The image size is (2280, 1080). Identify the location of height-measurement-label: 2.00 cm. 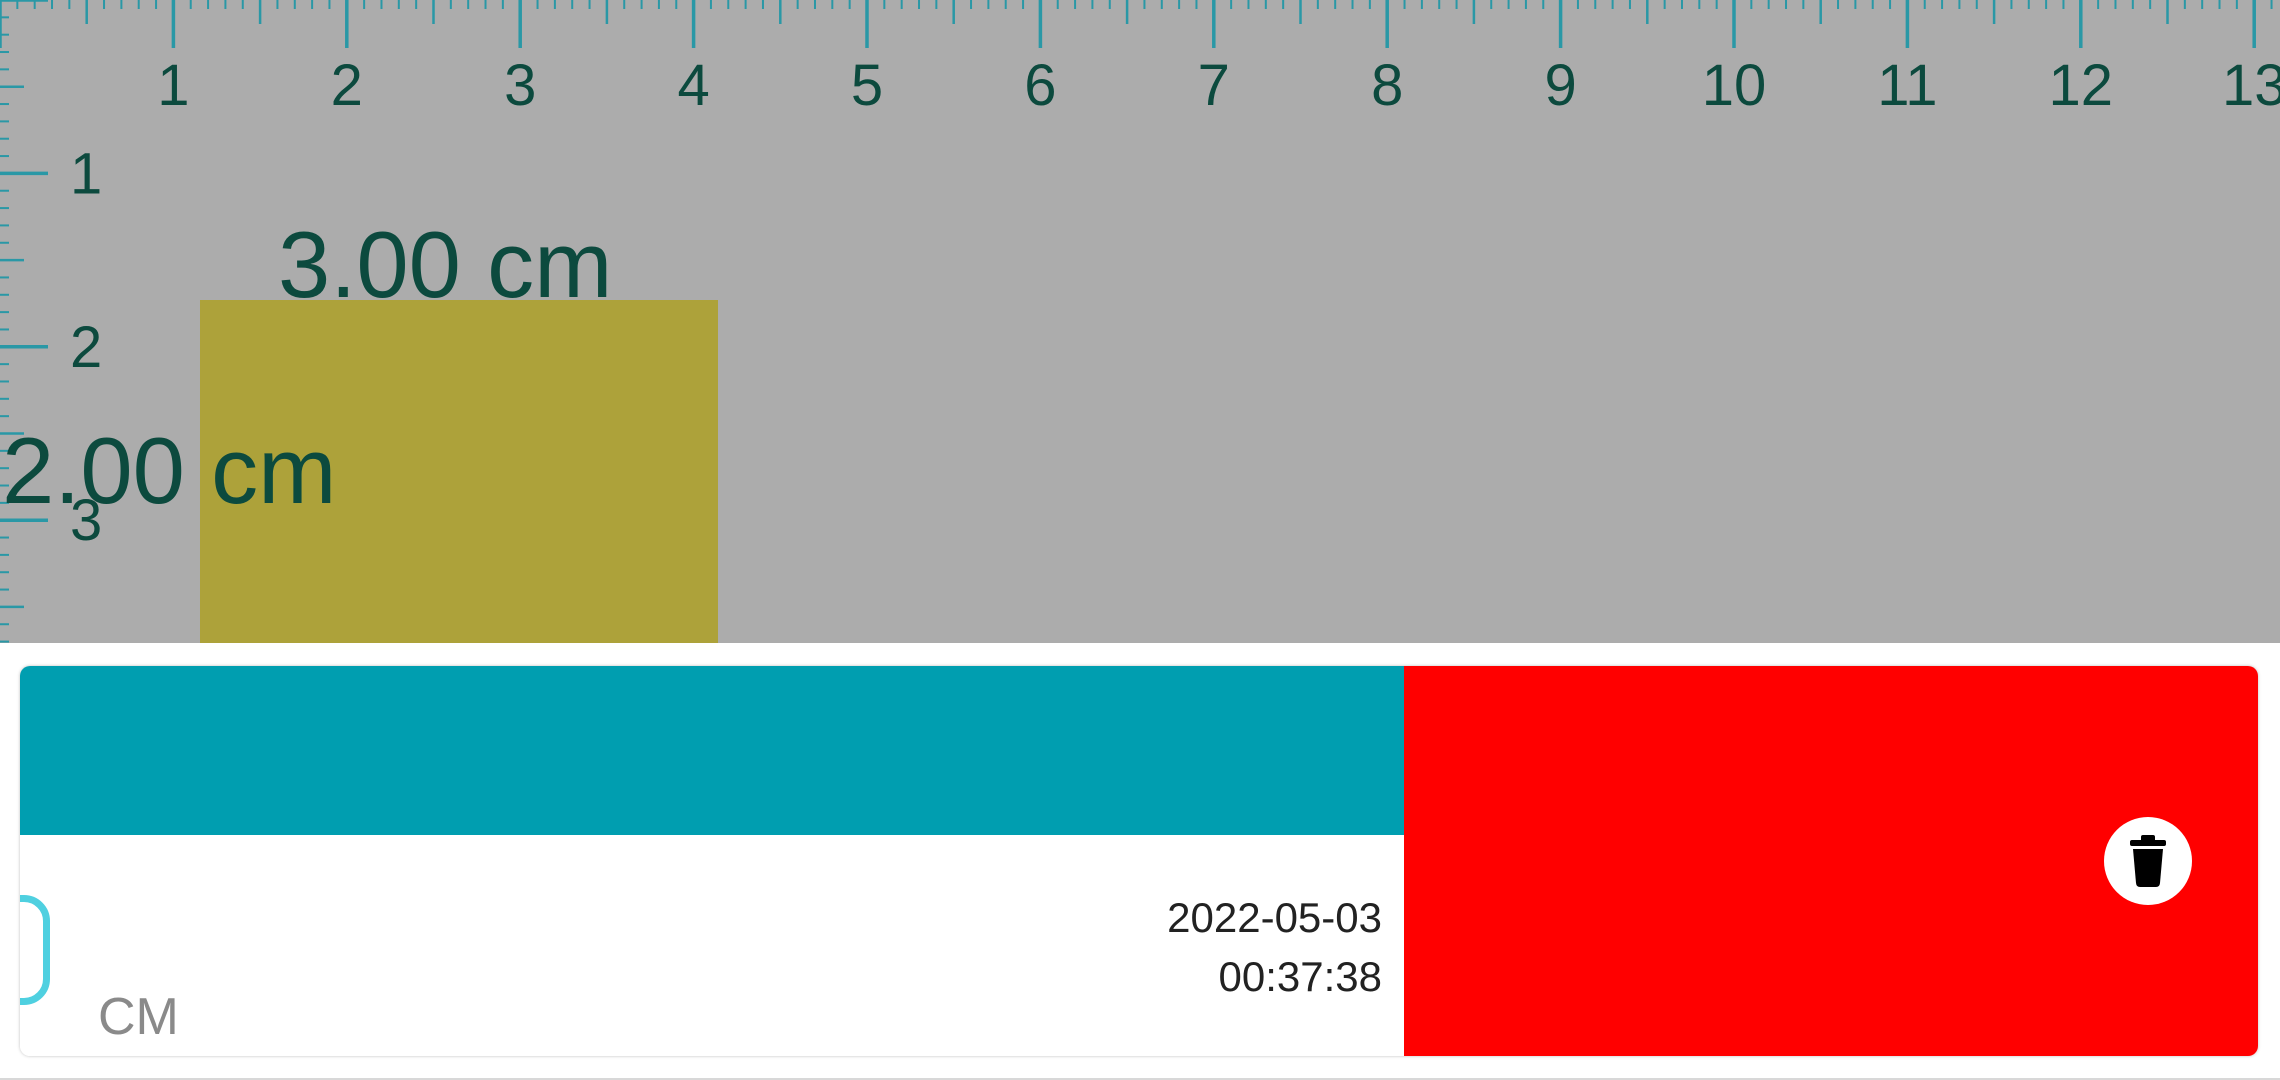
(169, 470).